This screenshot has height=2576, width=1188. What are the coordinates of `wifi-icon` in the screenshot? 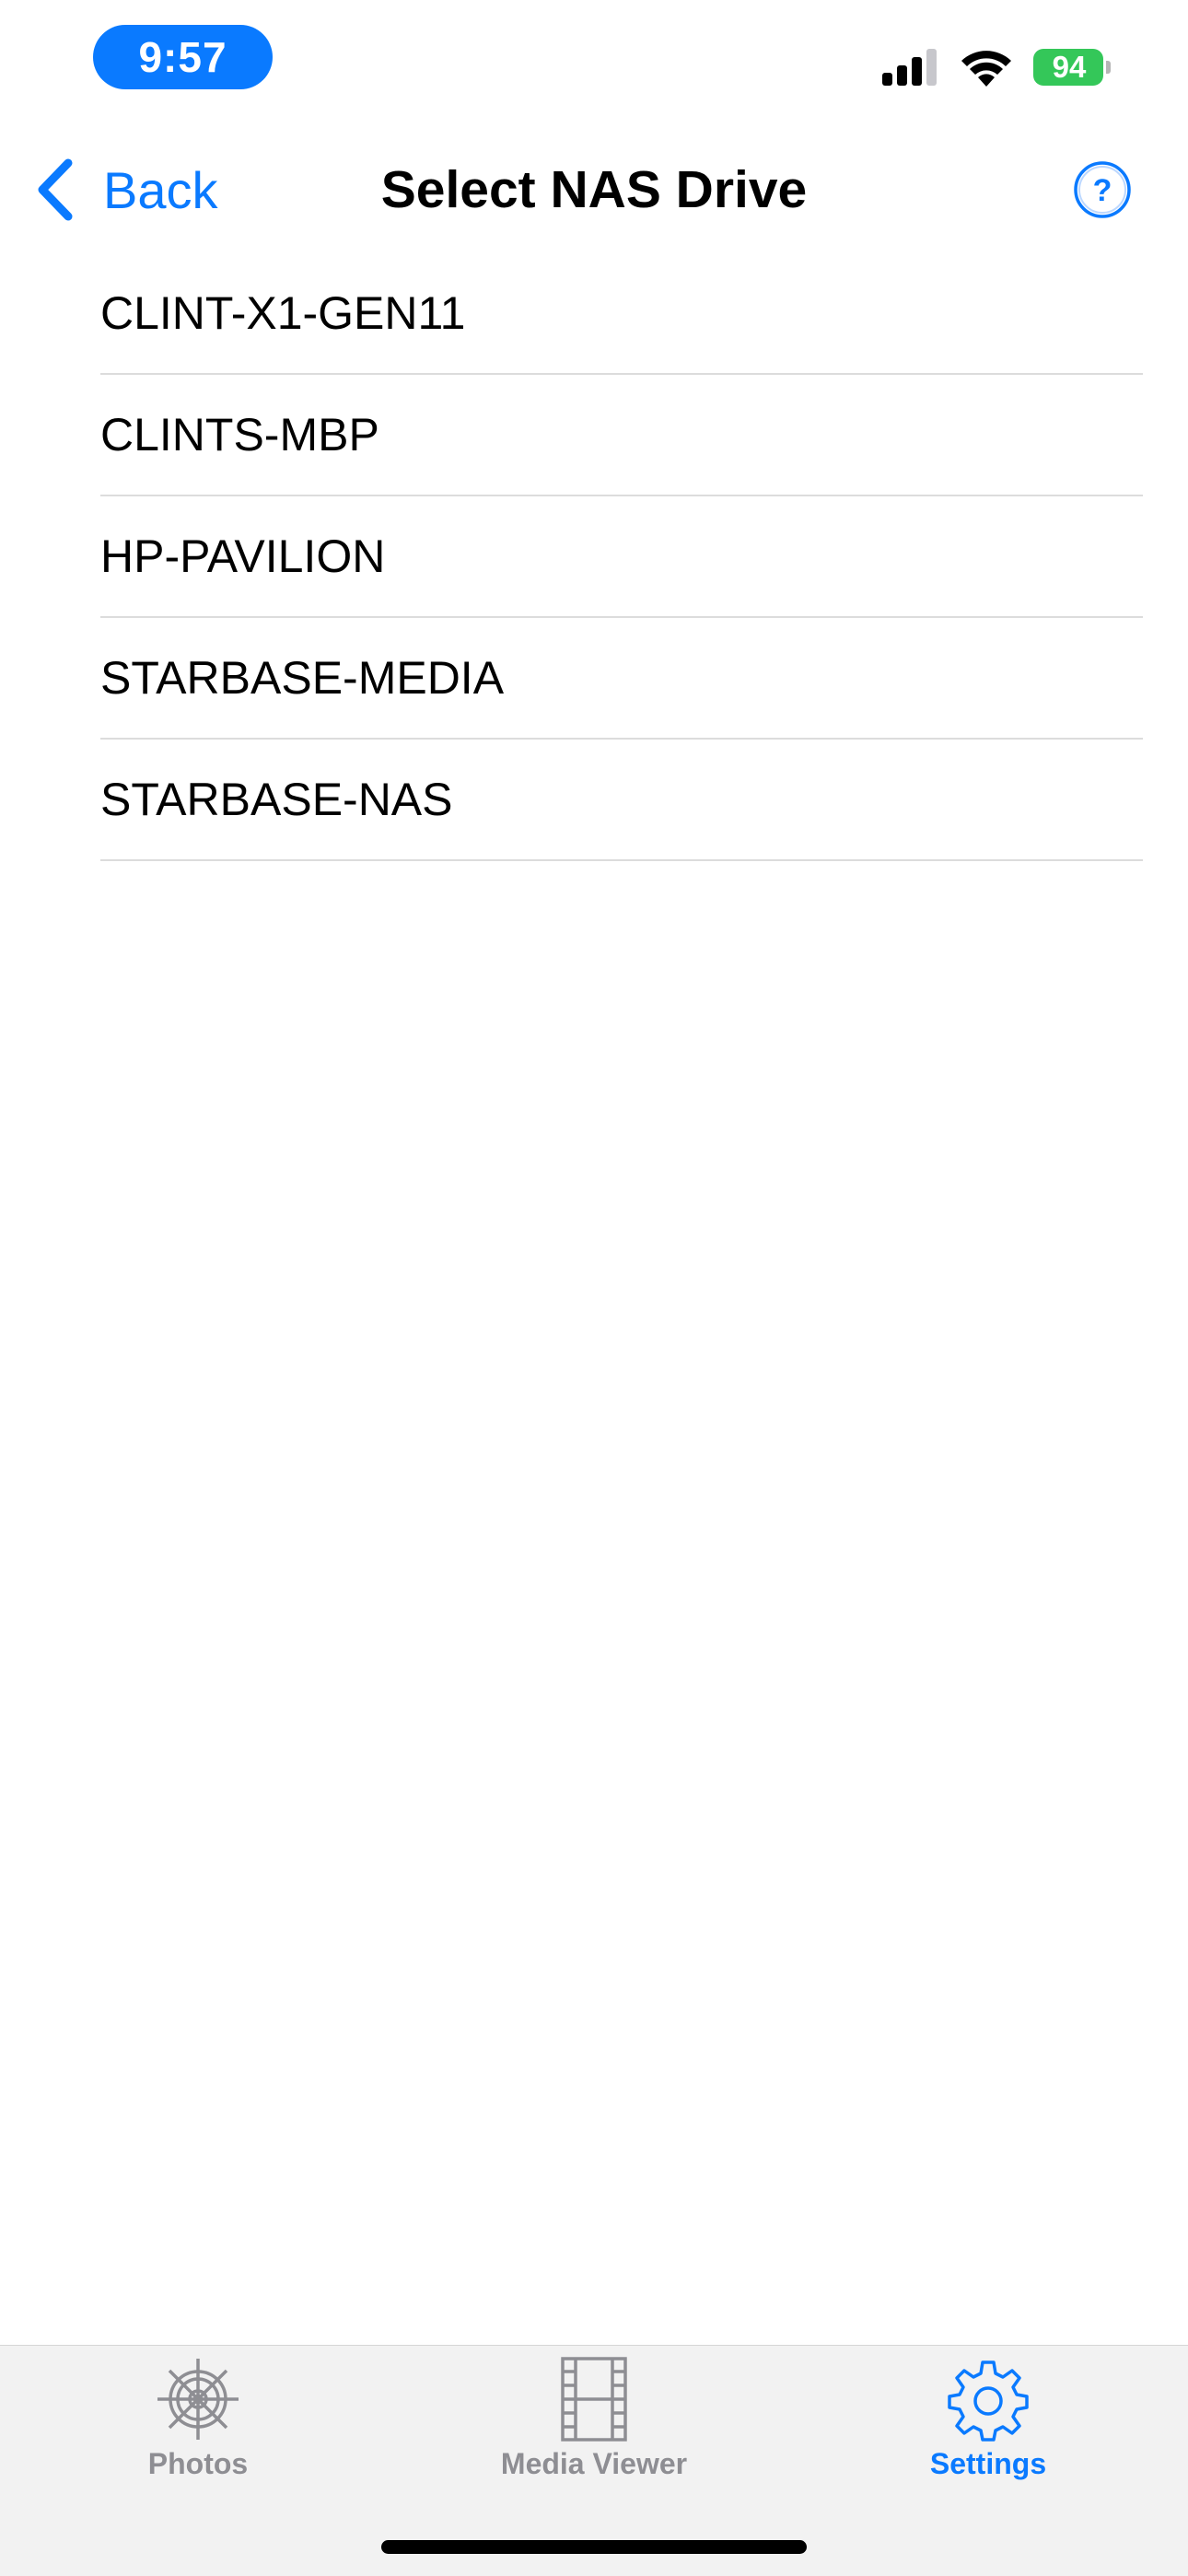 It's located at (986, 69).